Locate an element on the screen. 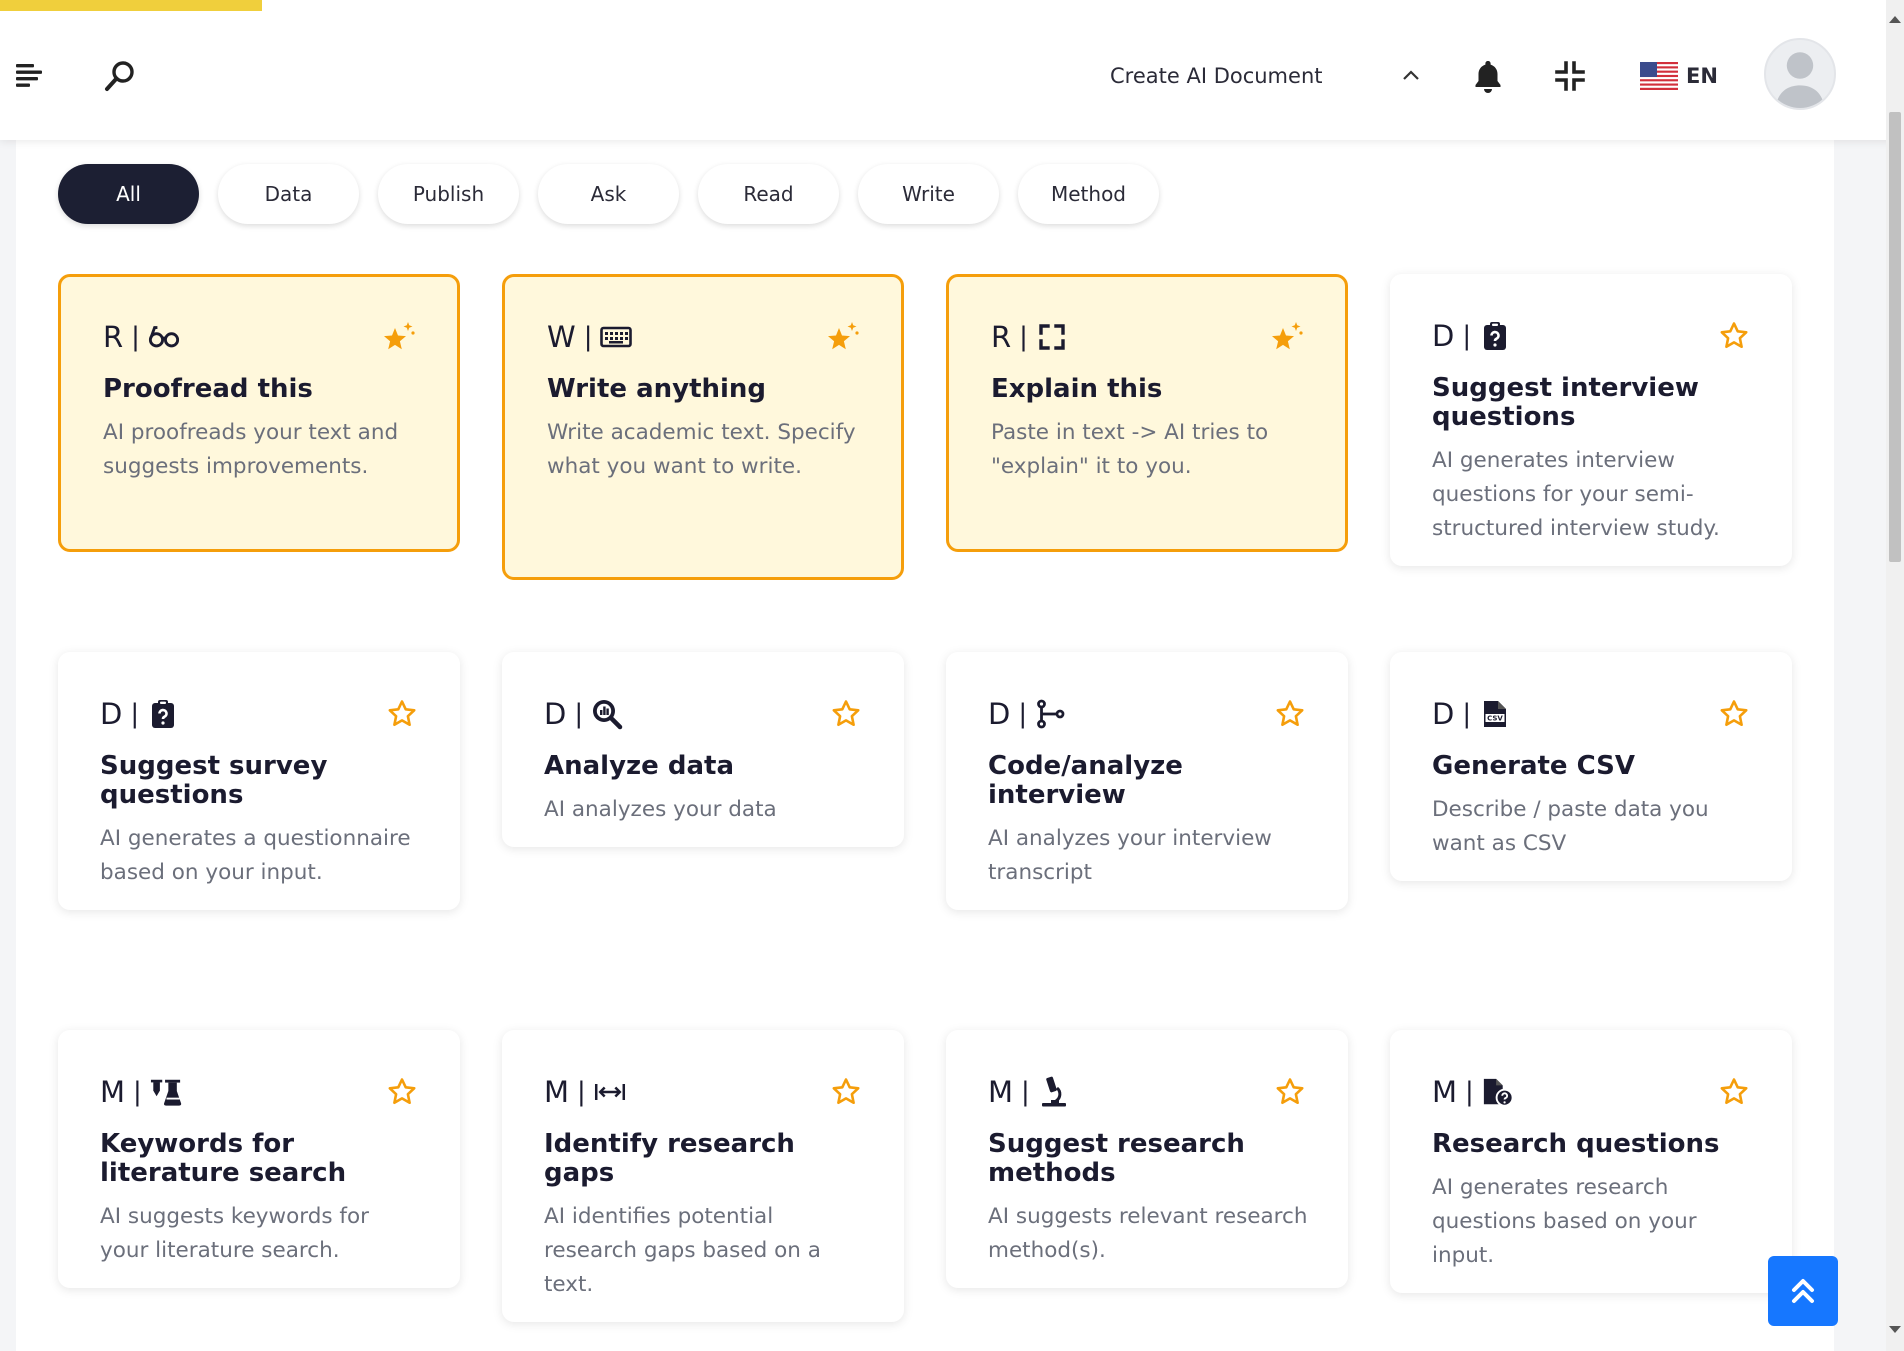 Image resolution: width=1904 pixels, height=1351 pixels. scroll-to-top-button is located at coordinates (1803, 1291).